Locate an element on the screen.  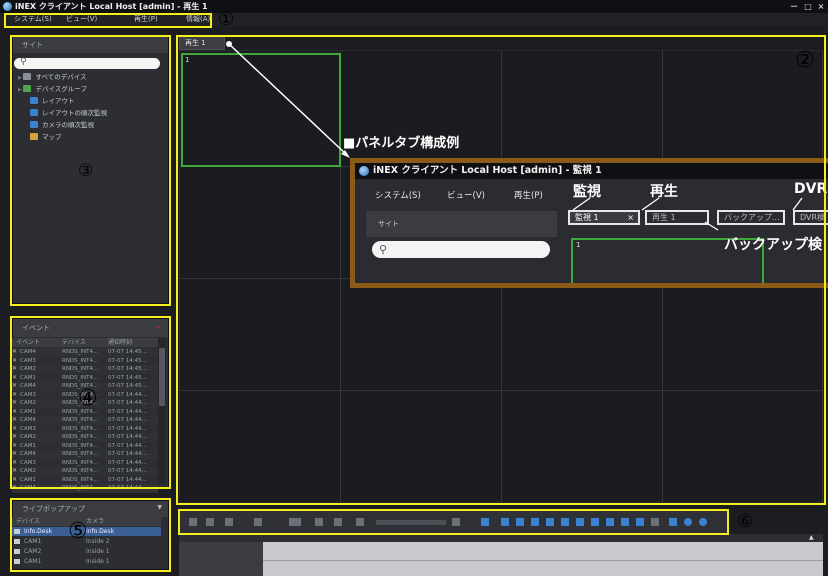
layout-1-icon is located at coordinates (485, 522).